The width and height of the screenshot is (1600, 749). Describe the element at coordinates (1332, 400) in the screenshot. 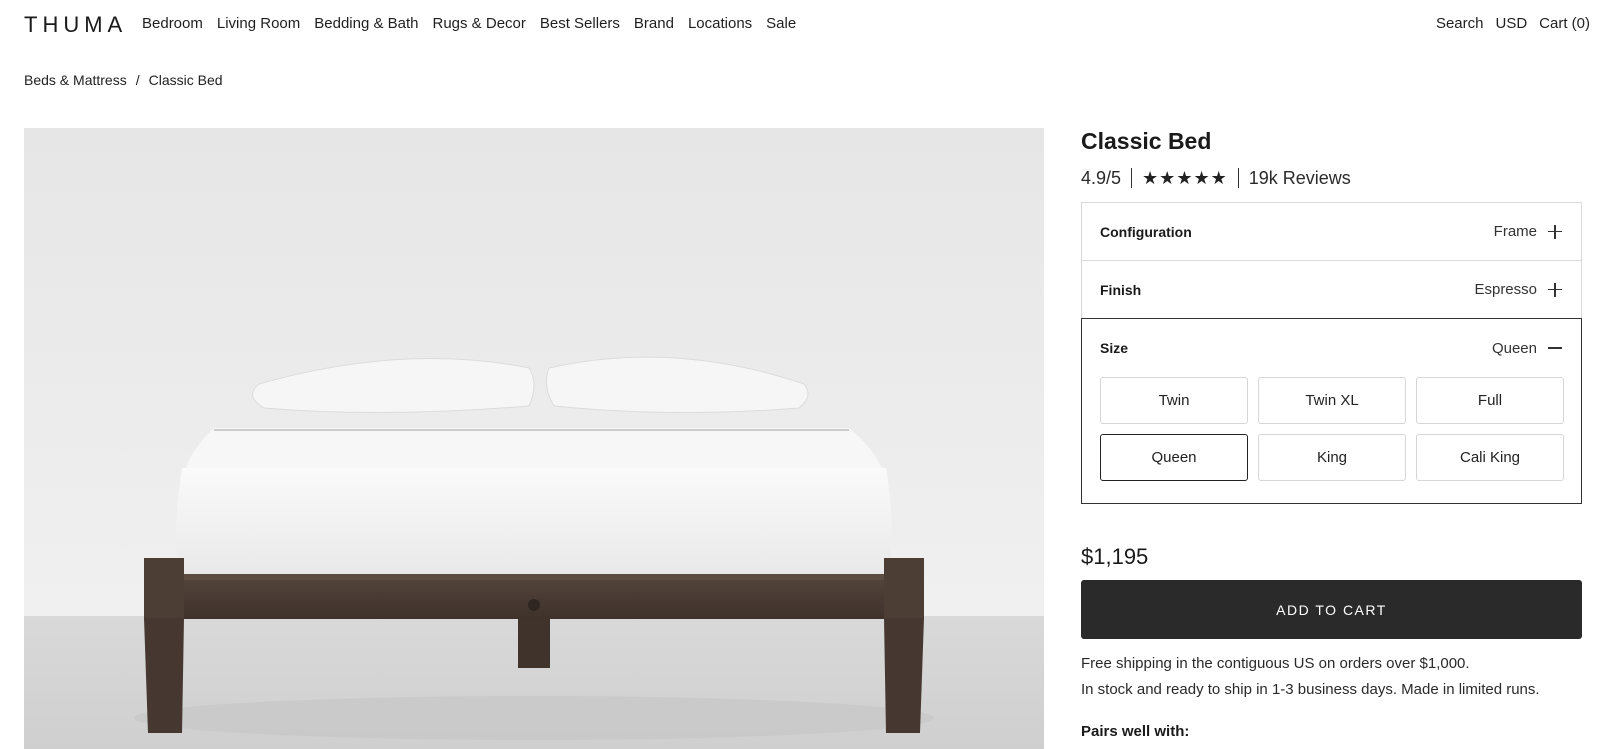

I see `size-button-twin-xl: Twin XL` at that location.